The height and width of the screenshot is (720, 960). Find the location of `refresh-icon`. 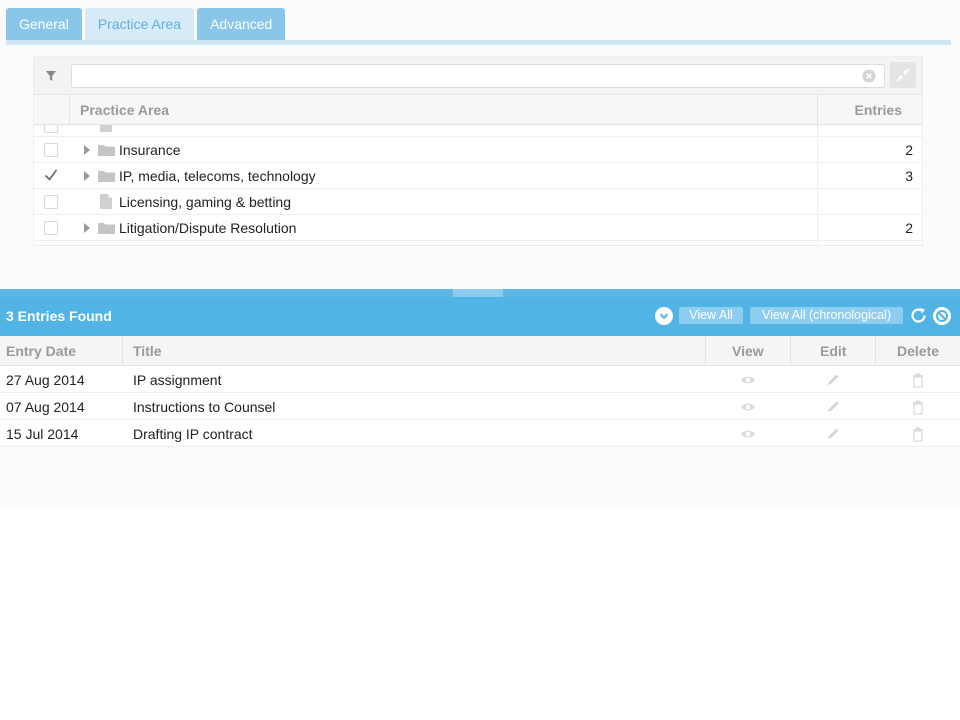

refresh-icon is located at coordinates (918, 315).